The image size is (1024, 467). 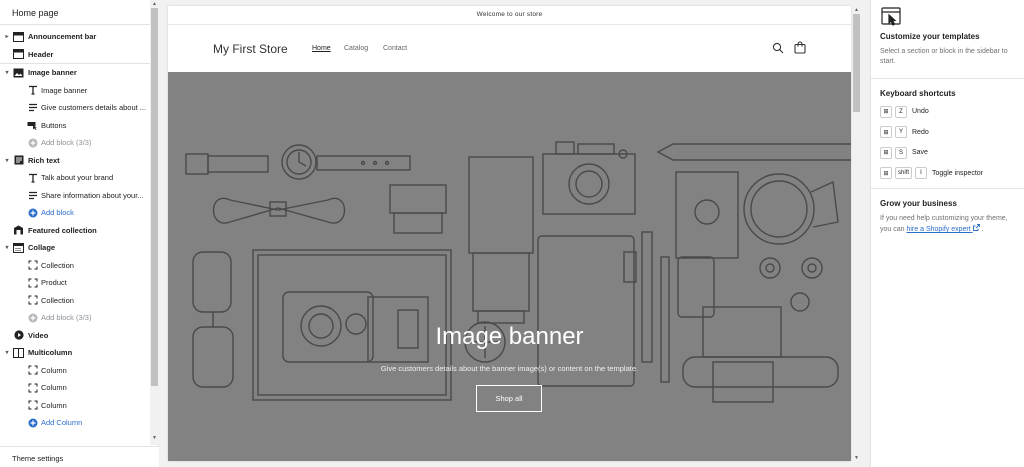 What do you see at coordinates (18, 352) in the screenshot?
I see `multicolumn-icon` at bounding box center [18, 352].